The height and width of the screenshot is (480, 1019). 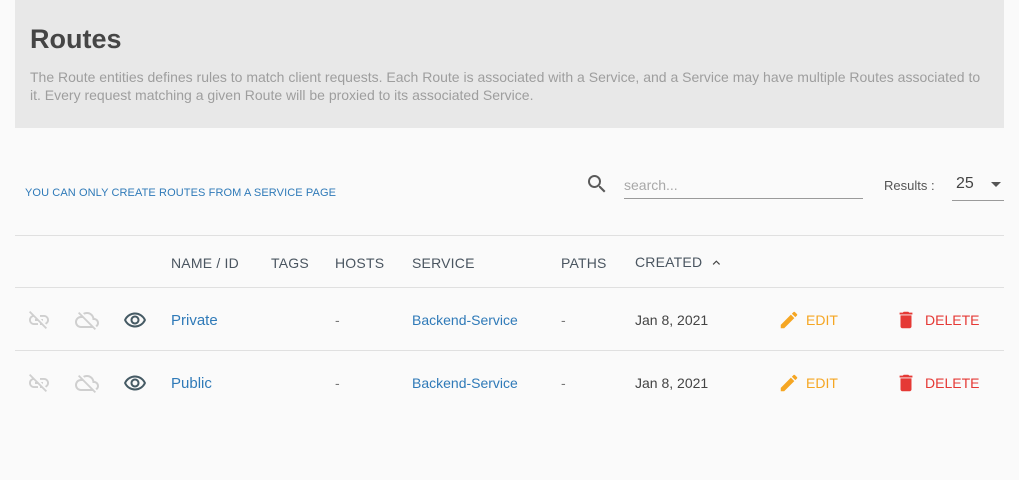 What do you see at coordinates (743, 185) in the screenshot?
I see `search-input` at bounding box center [743, 185].